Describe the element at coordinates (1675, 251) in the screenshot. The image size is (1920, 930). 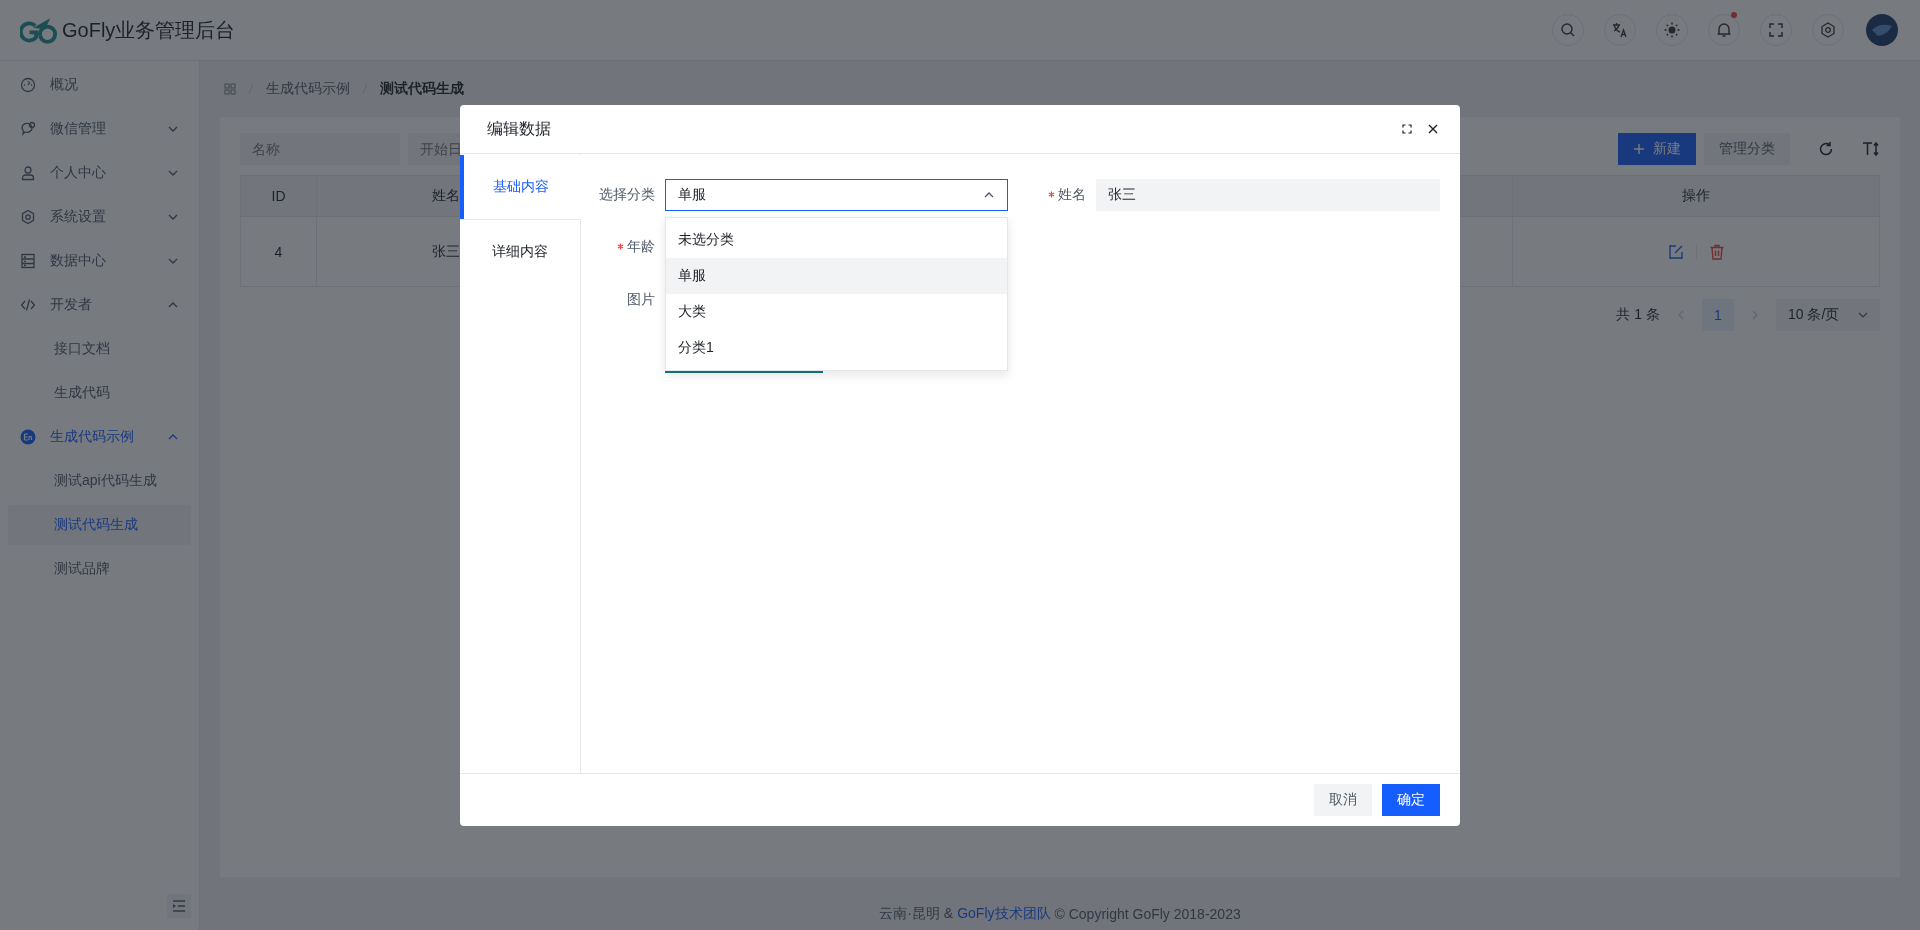
I see `edit-icon` at that location.